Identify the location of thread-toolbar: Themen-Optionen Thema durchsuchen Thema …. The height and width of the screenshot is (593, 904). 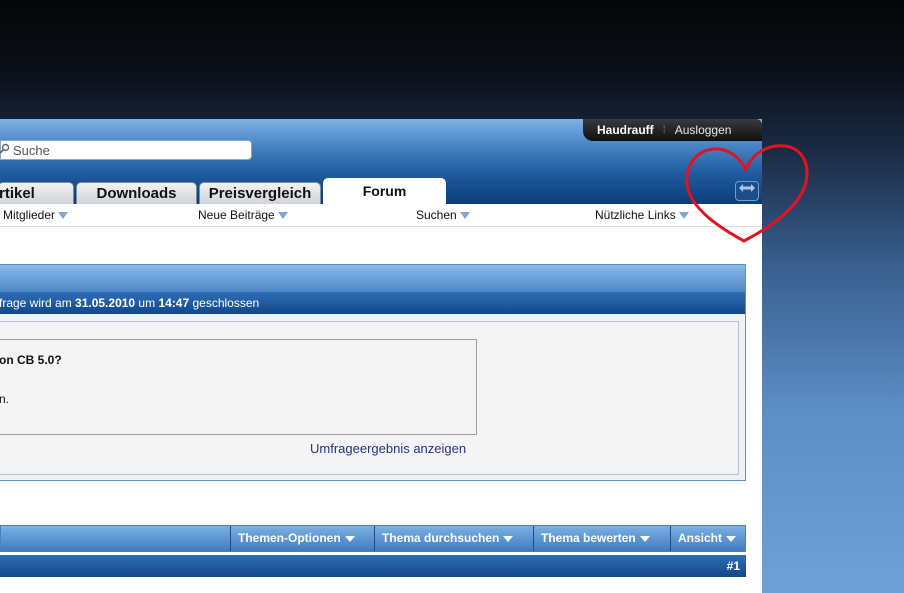
(373, 538).